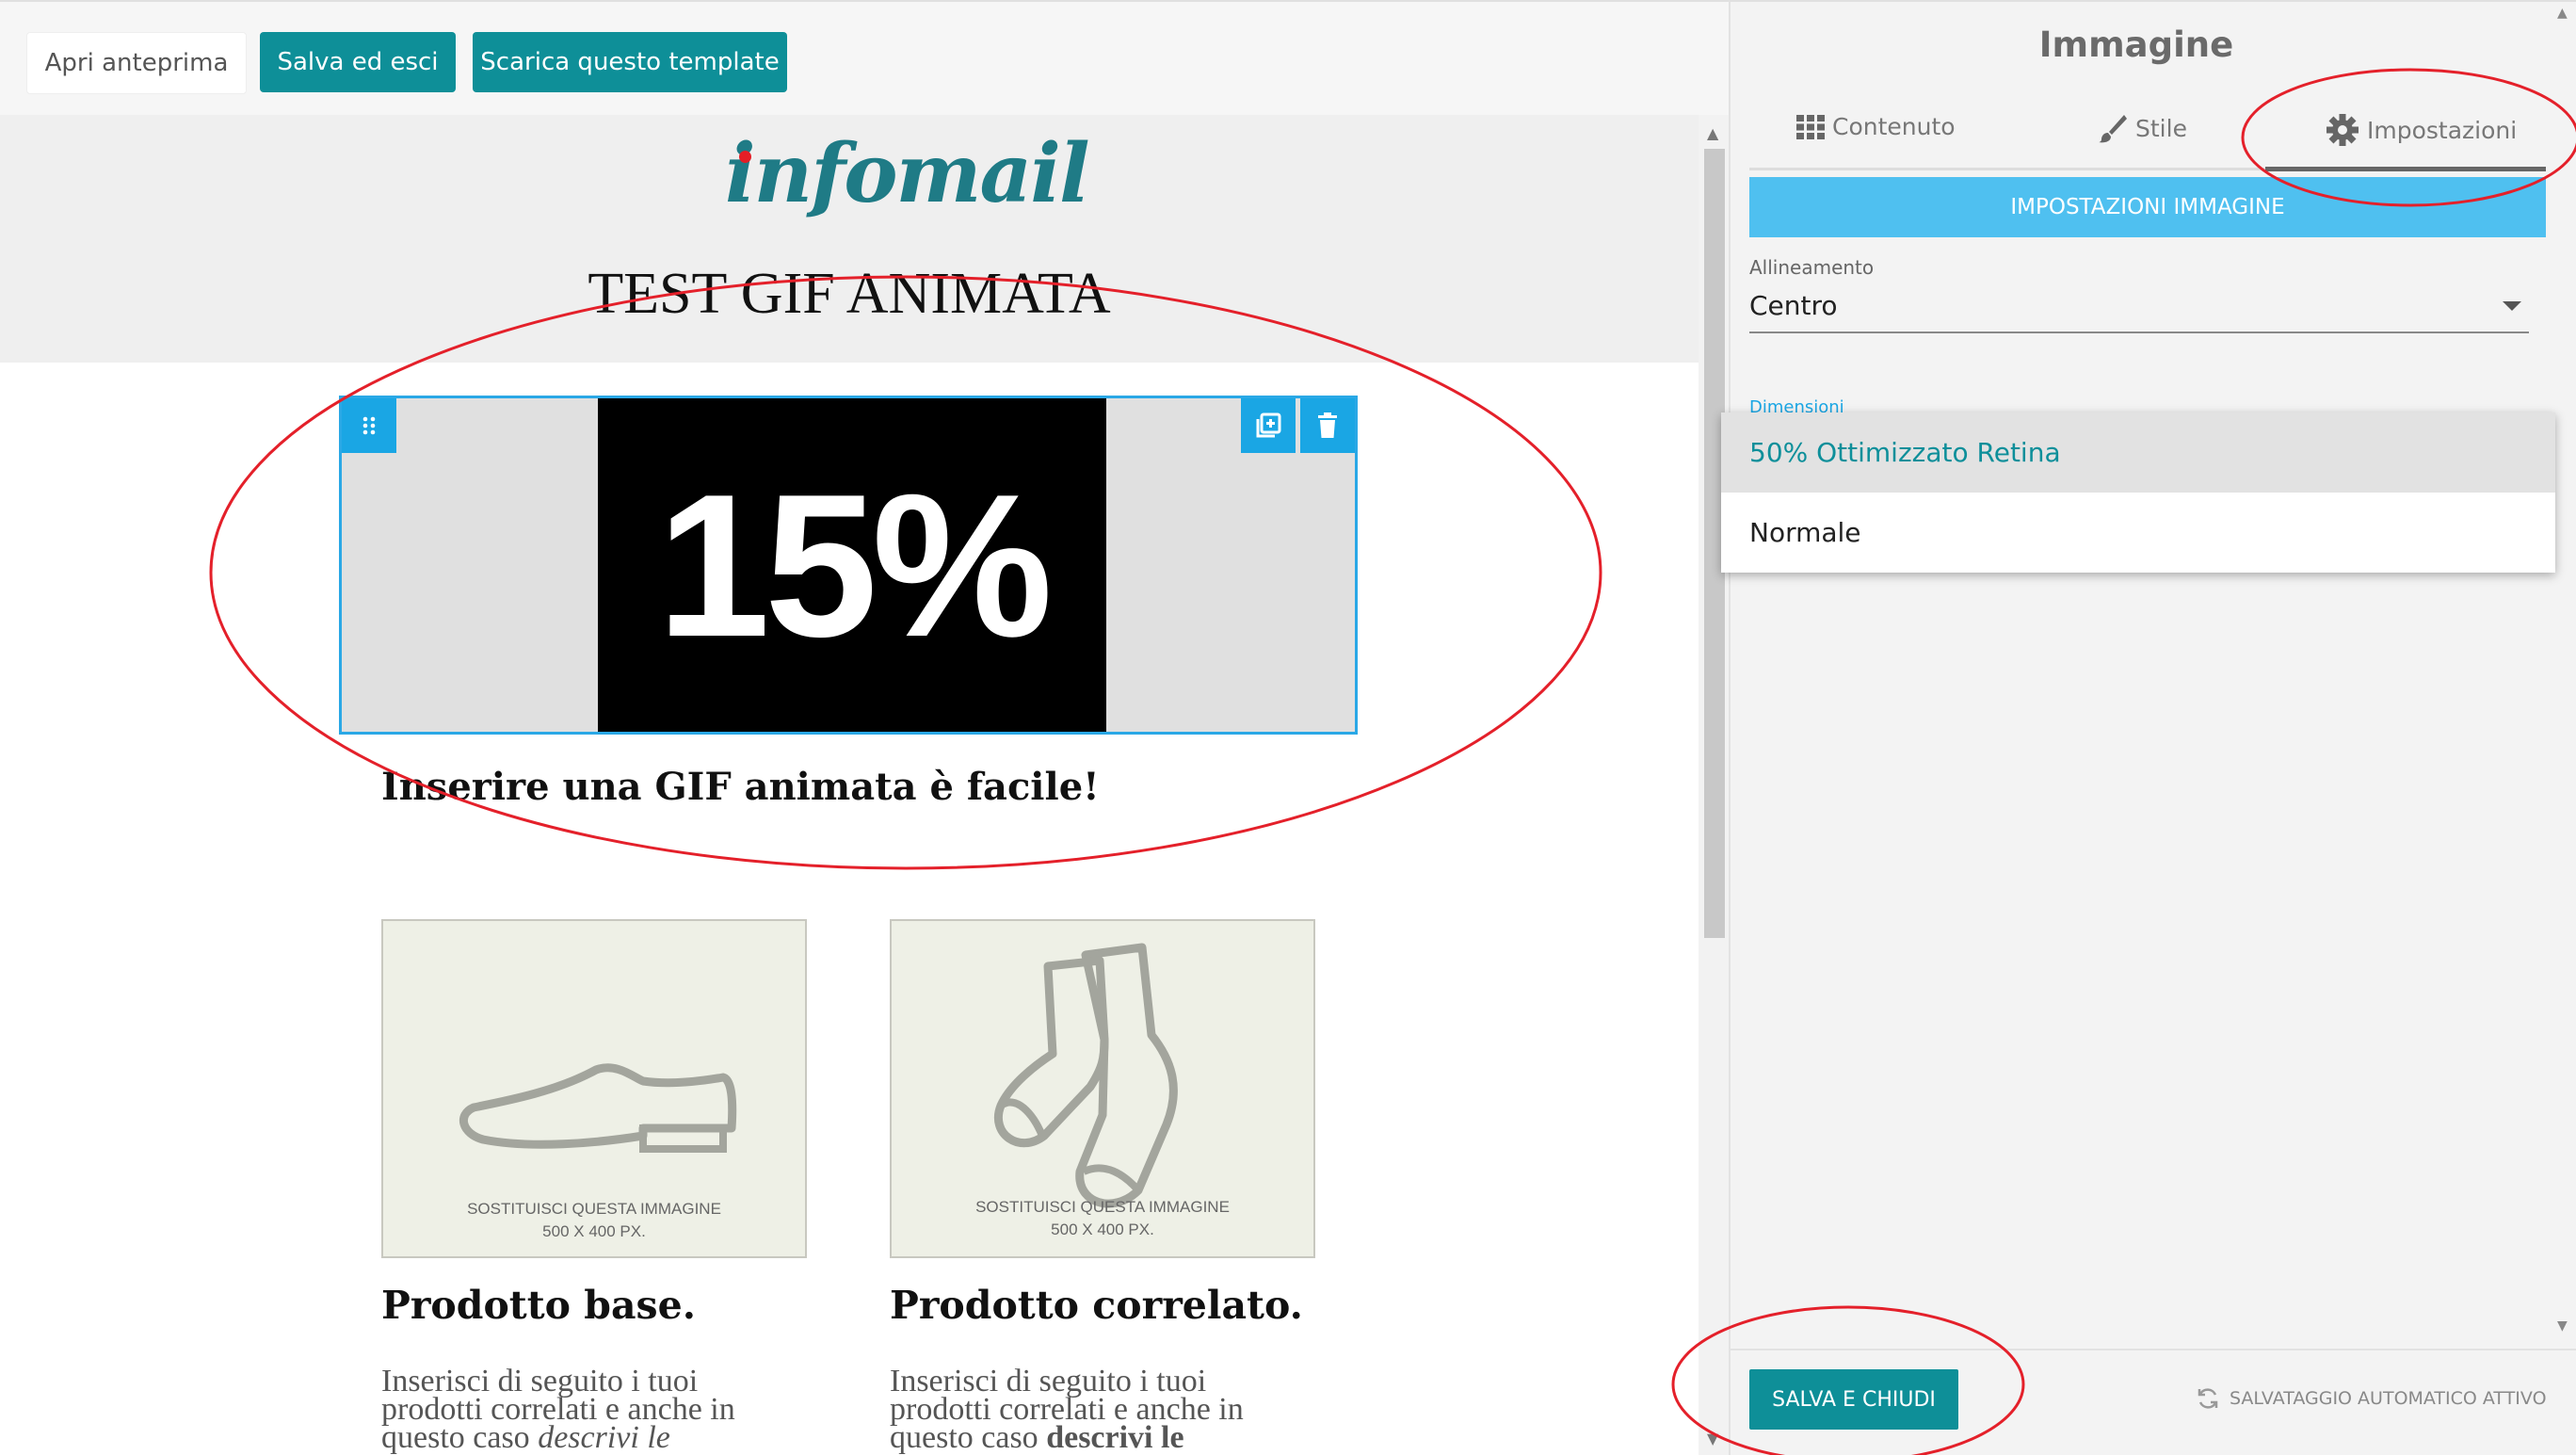  I want to click on email-header: infomail TEST GIF ANIMATA, so click(849, 239).